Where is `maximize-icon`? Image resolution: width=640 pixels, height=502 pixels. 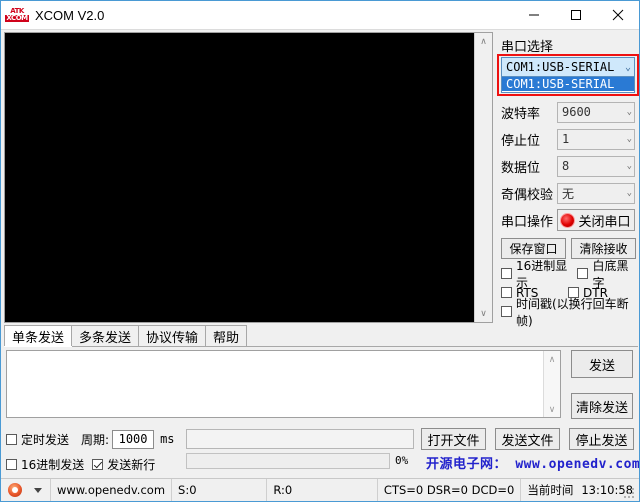
maximize-icon is located at coordinates (576, 15).